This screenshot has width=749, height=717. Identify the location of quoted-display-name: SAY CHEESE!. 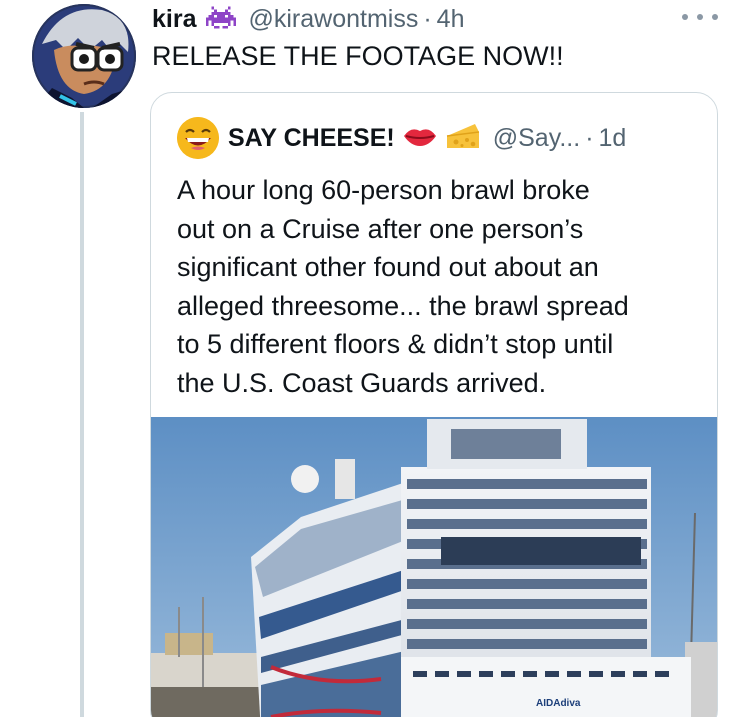
(311, 138).